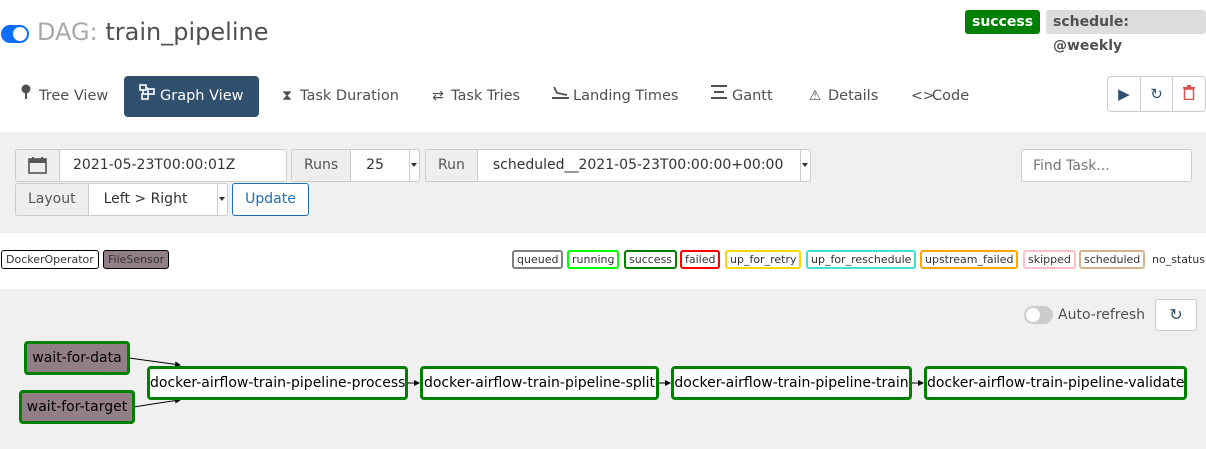  I want to click on run-label: Run, so click(452, 165).